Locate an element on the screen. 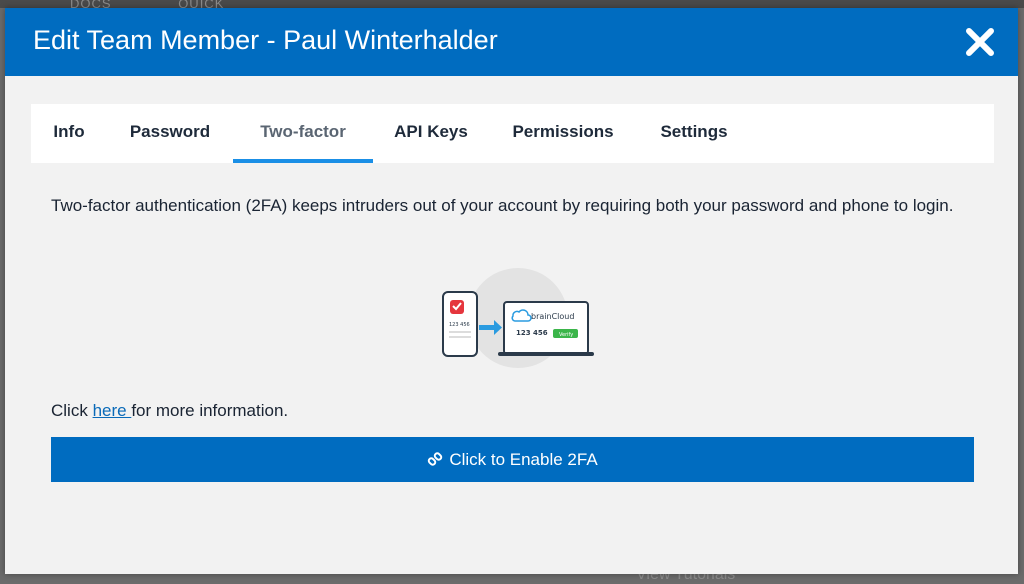  enable-2fa-label: Click to Enable 2FA is located at coordinates (523, 459).